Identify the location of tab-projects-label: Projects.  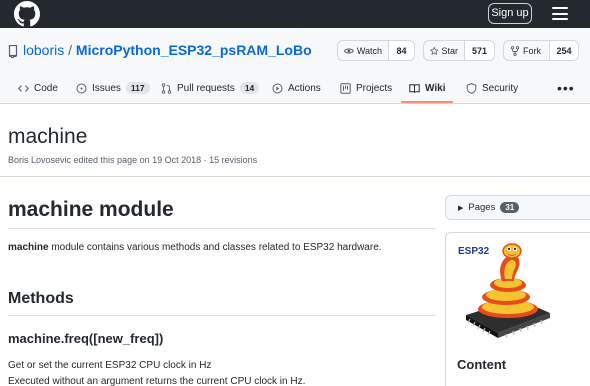
(374, 88).